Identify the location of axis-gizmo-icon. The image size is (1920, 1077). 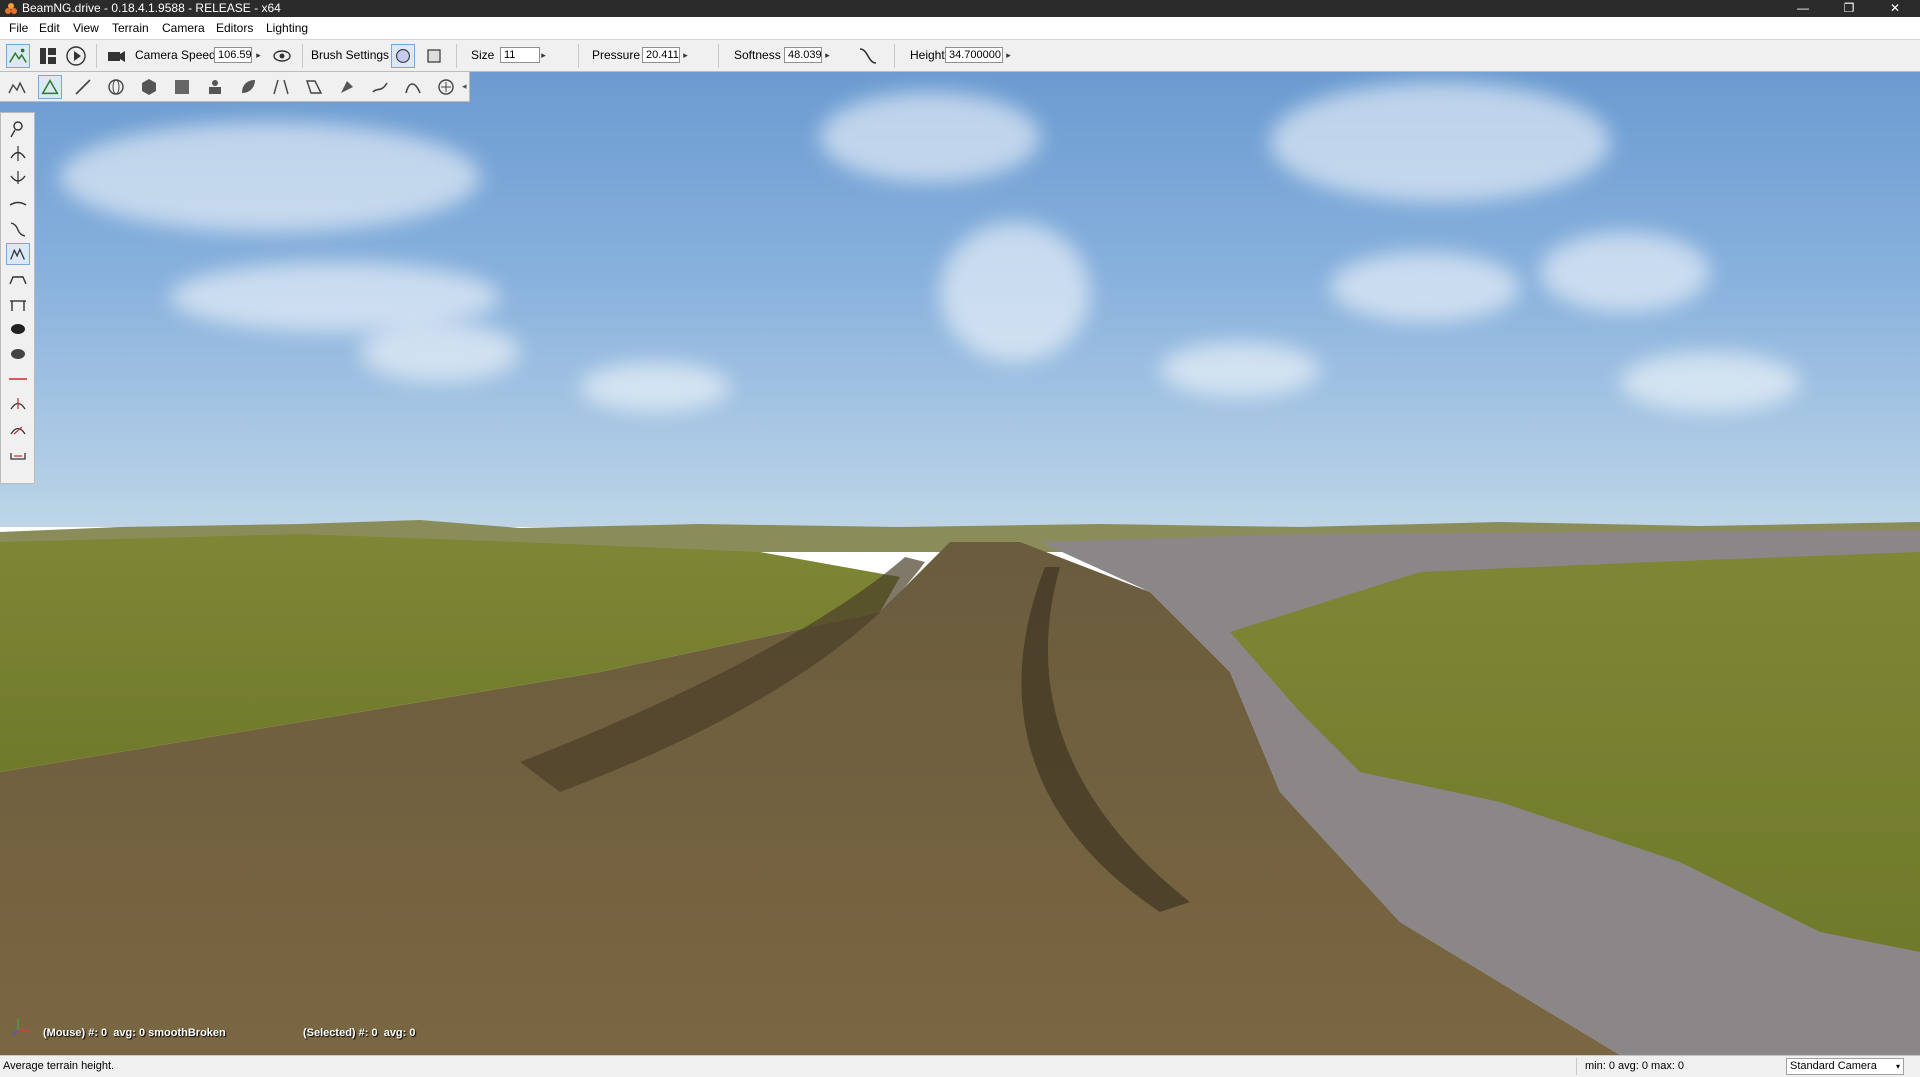
(20, 1027).